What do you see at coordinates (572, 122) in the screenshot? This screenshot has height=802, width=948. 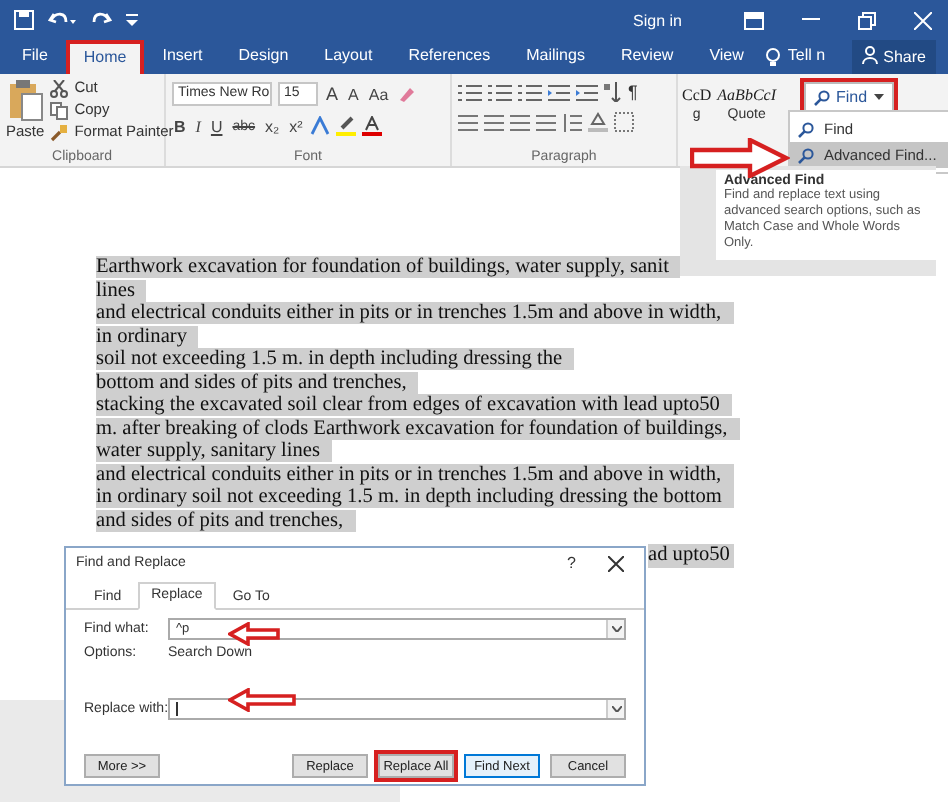 I see `line-spacing-icon` at bounding box center [572, 122].